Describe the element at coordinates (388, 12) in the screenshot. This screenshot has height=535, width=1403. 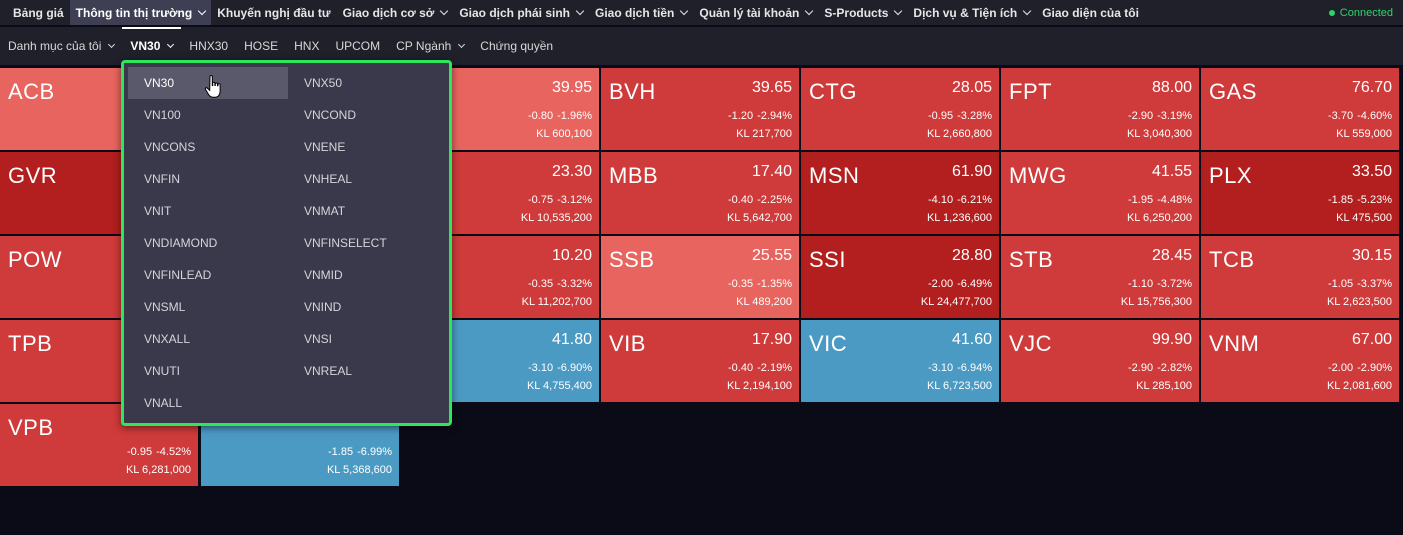
I see `nav-item-label: Giao dịch cơ sở` at that location.